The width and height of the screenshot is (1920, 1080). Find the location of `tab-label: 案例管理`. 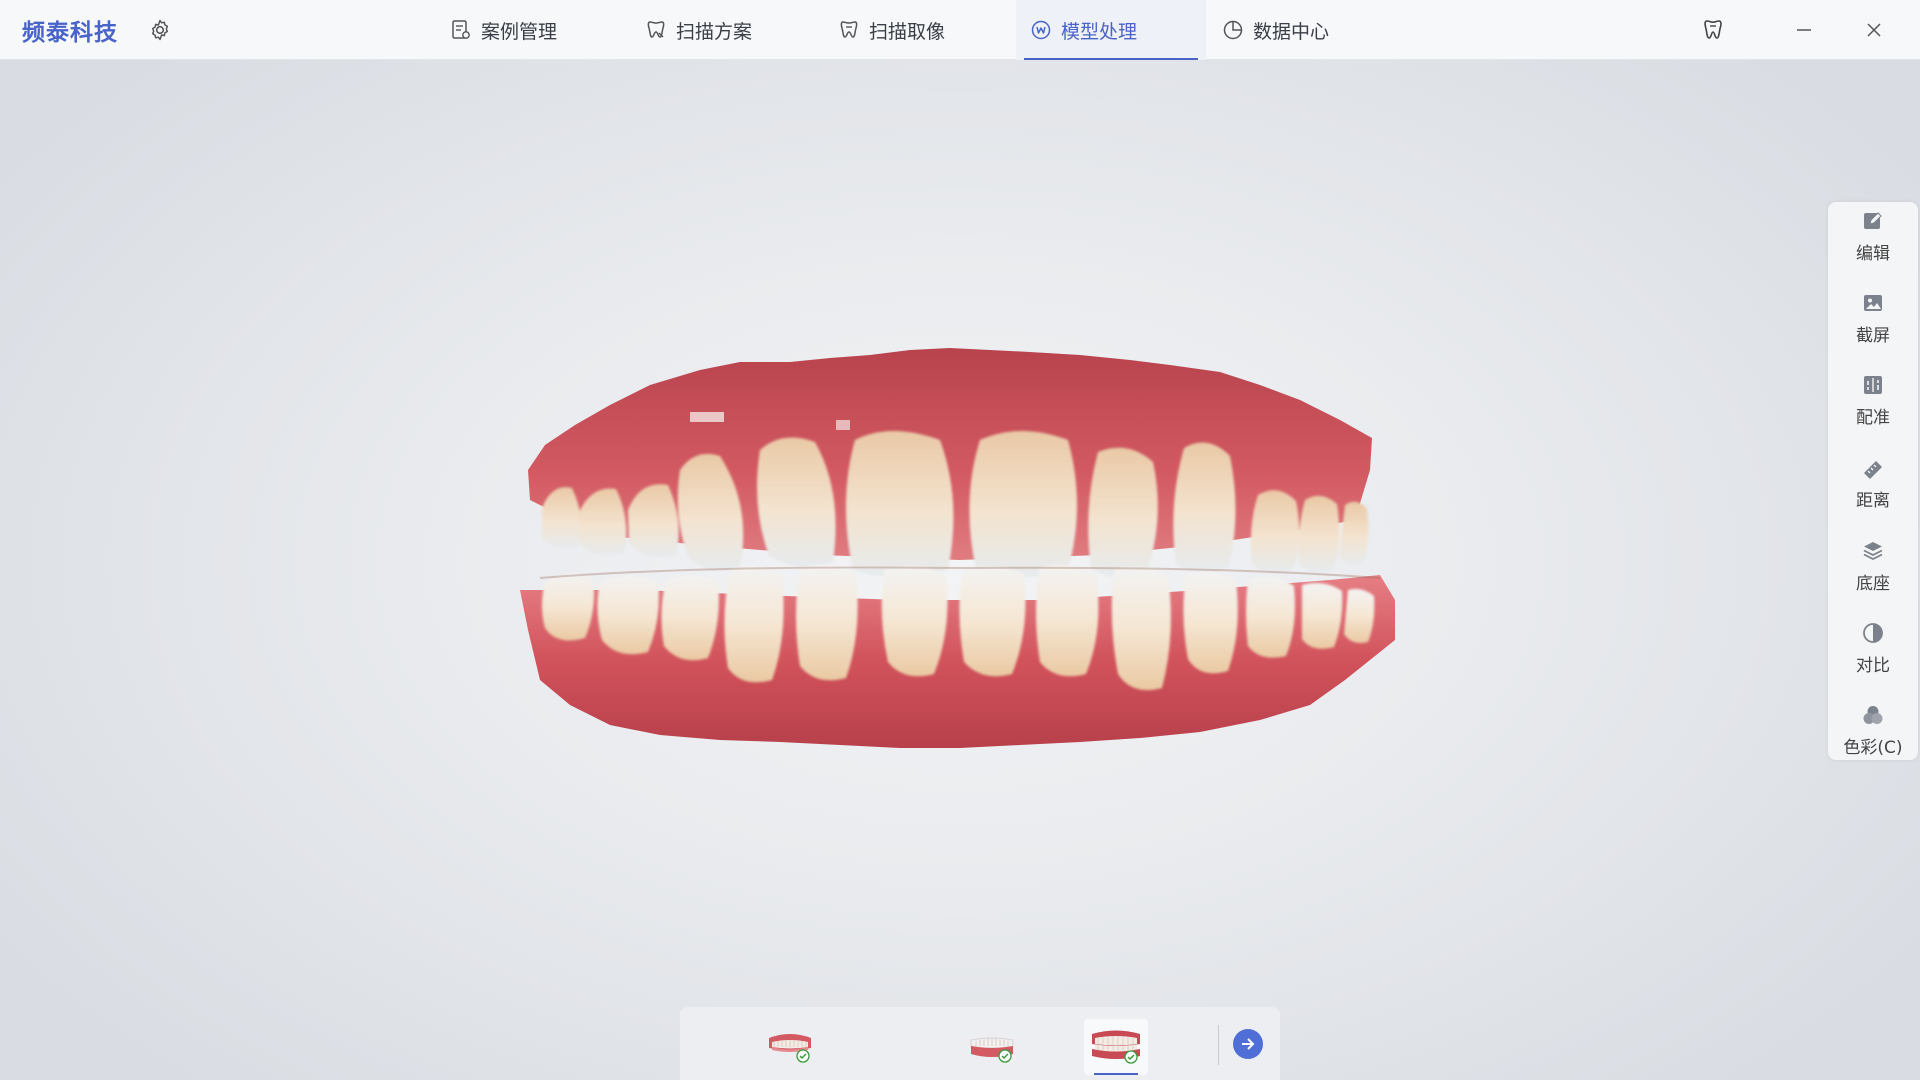

tab-label: 案例管理 is located at coordinates (519, 31).